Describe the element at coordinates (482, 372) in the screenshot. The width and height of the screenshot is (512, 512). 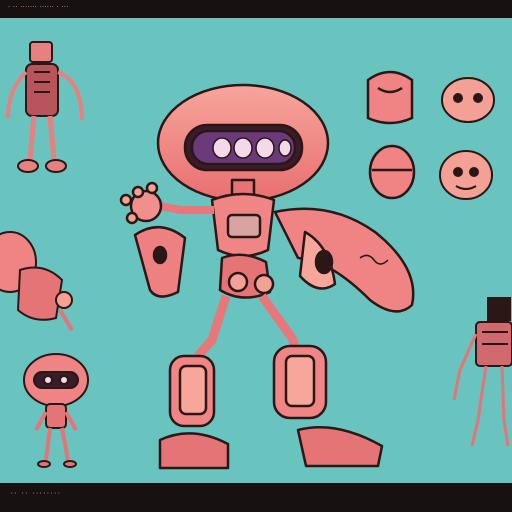
I see `back-view-robot-skeleton` at that location.